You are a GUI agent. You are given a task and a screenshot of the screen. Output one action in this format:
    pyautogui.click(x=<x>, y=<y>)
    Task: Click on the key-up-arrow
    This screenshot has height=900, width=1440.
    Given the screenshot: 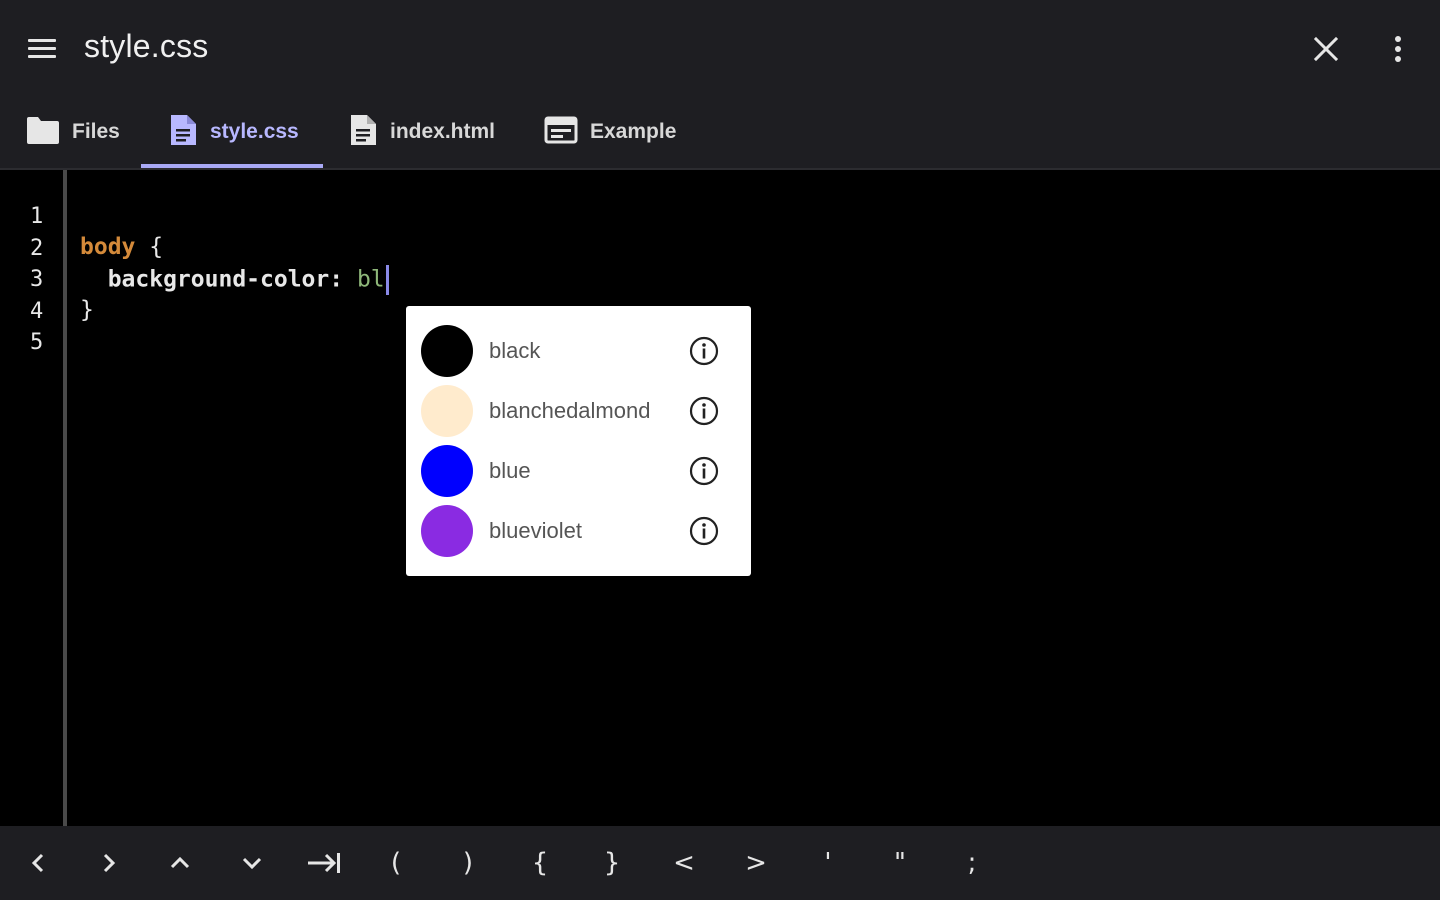 What is the action you would take?
    pyautogui.click(x=180, y=863)
    